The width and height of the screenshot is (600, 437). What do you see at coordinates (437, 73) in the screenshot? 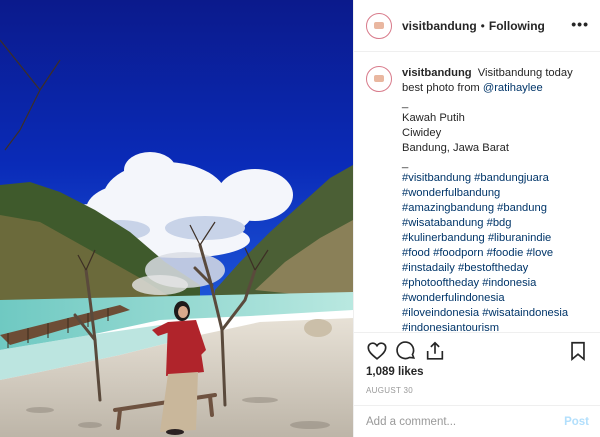
I see `caption-username: visitbandung` at bounding box center [437, 73].